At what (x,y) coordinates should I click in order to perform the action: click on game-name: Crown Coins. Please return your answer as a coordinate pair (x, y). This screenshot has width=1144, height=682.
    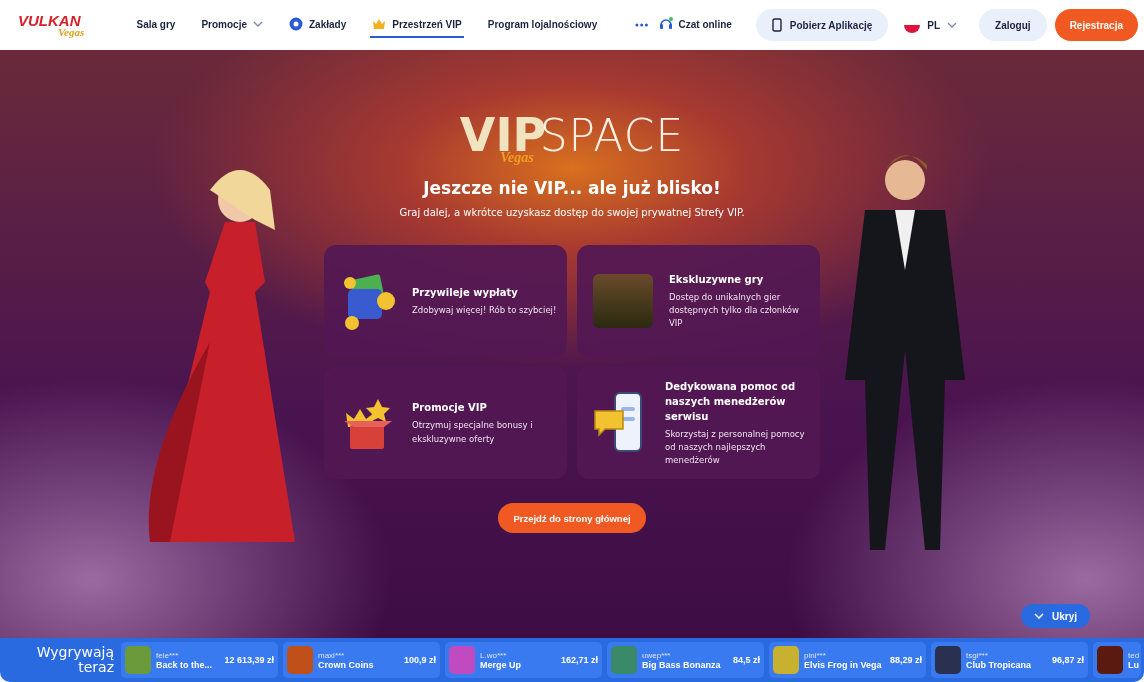
    Looking at the image, I should click on (346, 664).